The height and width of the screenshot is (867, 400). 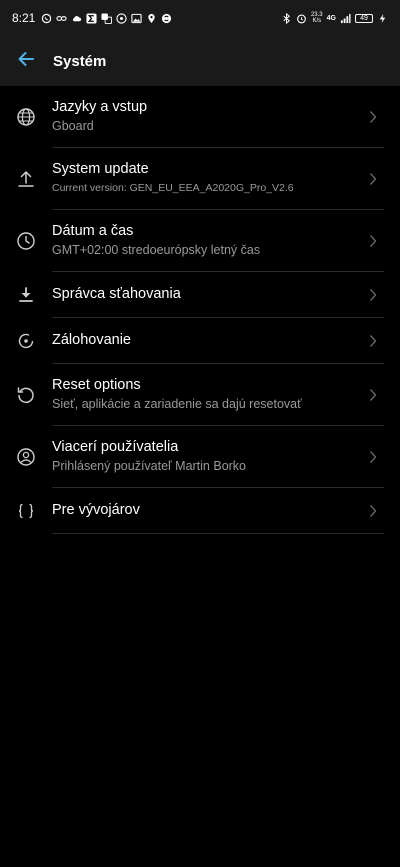 What do you see at coordinates (200, 117) in the screenshot?
I see `setting-item-languages: Jazyky a vstup Gboard` at bounding box center [200, 117].